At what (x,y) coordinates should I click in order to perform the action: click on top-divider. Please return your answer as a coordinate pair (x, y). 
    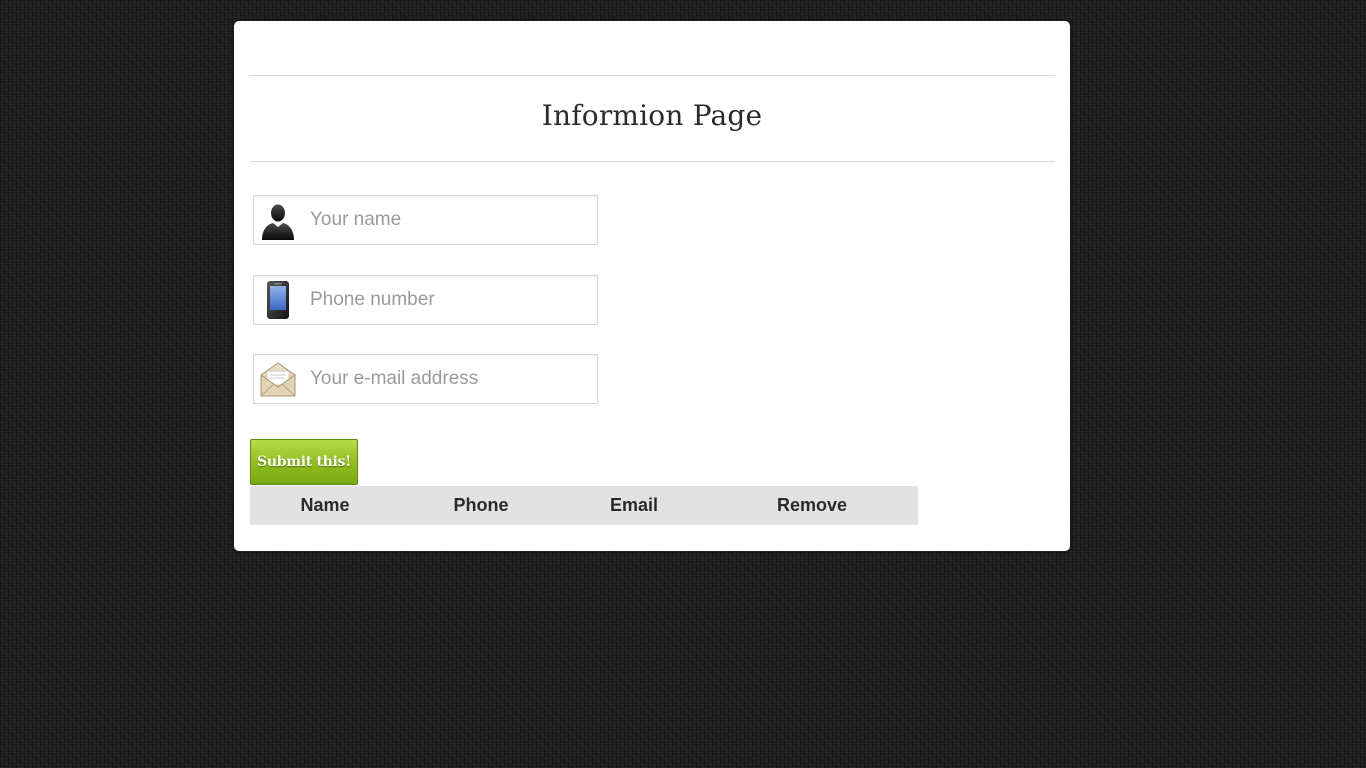
    Looking at the image, I should click on (652, 75).